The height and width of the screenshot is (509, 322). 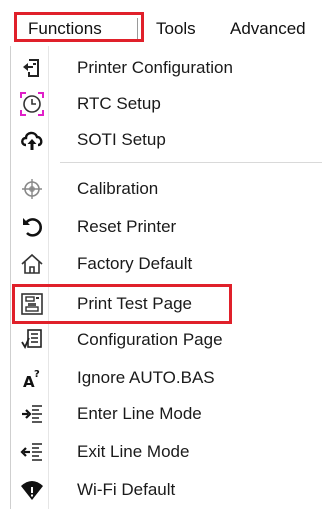 I want to click on menu-item-label: Reset Printer, so click(x=127, y=226).